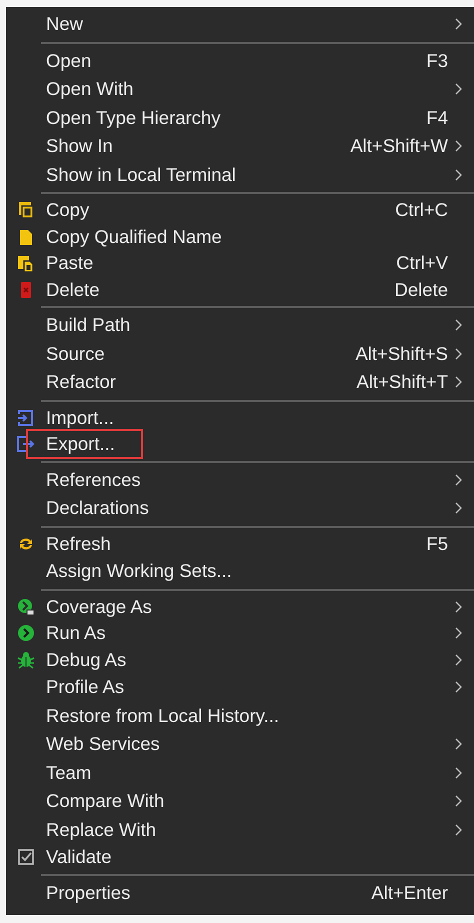 The height and width of the screenshot is (923, 474). I want to click on shortcut-label: F4, so click(437, 117).